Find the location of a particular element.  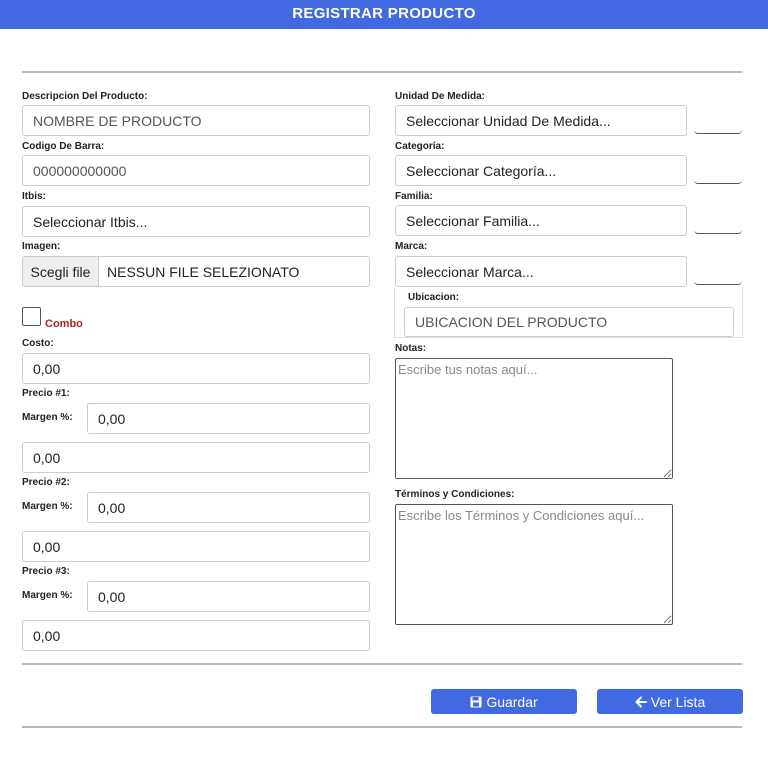

combo-checkbox is located at coordinates (31, 316).